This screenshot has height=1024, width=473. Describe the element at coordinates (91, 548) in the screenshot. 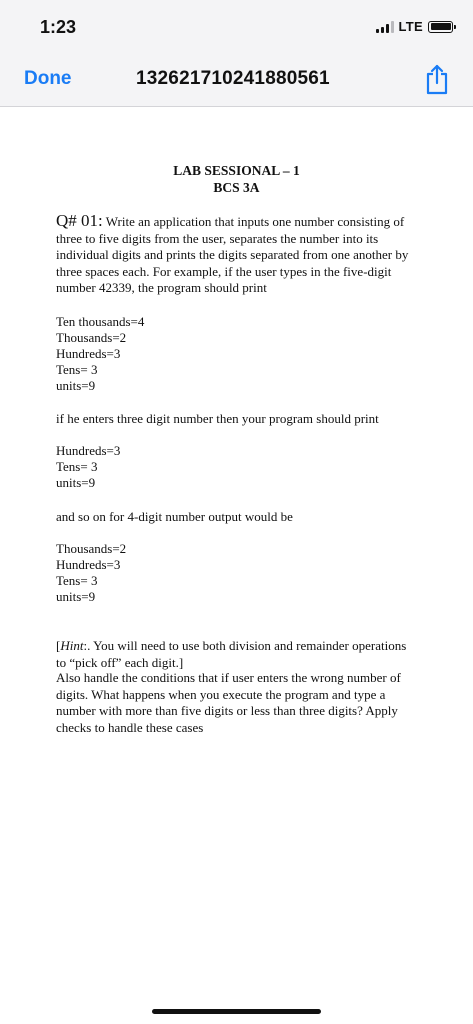

I see `example3-line: Thousands=2` at that location.